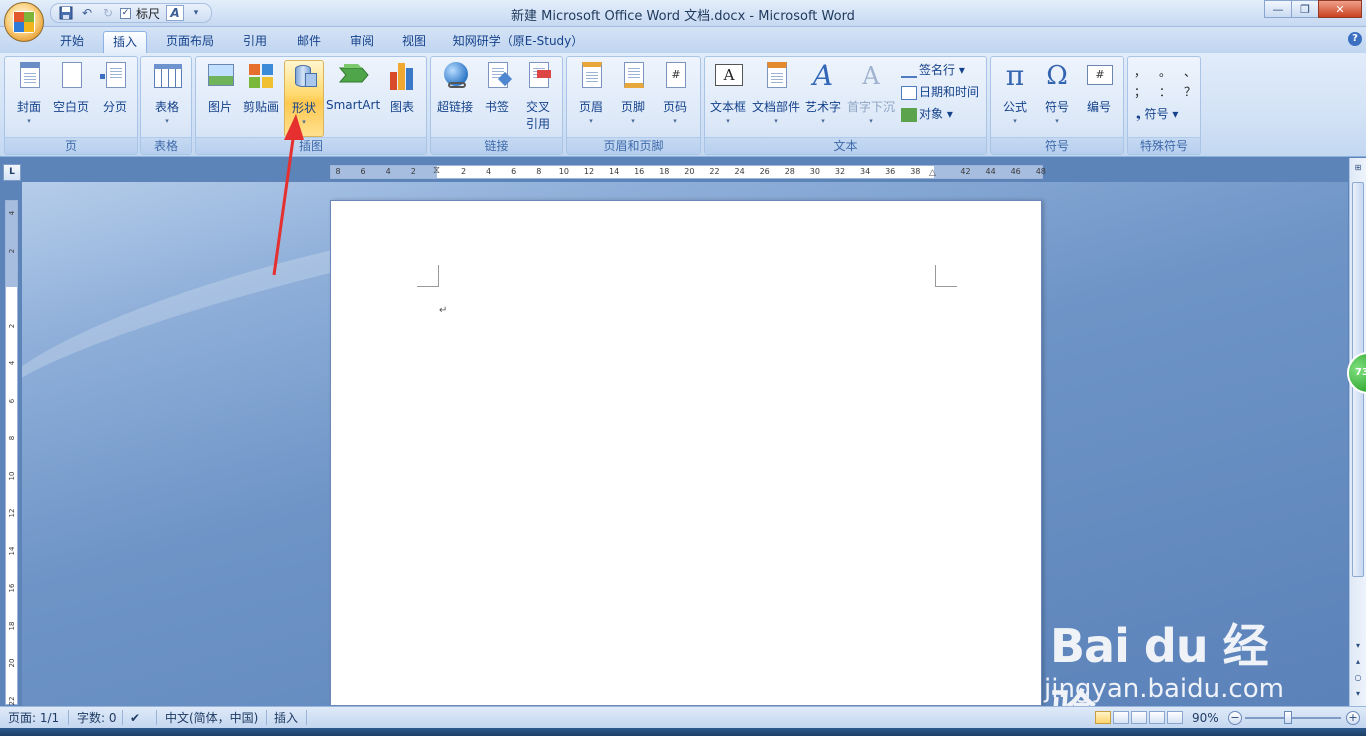  I want to click on text-box-button: A 文本框 ▾, so click(728, 92).